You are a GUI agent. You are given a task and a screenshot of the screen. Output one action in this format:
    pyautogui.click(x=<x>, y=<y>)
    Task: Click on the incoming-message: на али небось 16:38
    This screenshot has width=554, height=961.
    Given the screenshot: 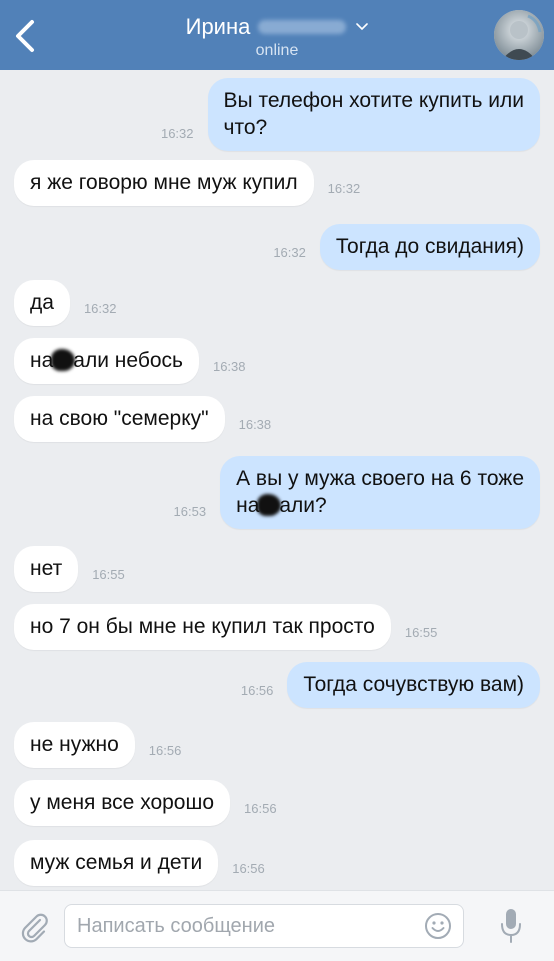 What is the action you would take?
    pyautogui.click(x=137, y=361)
    